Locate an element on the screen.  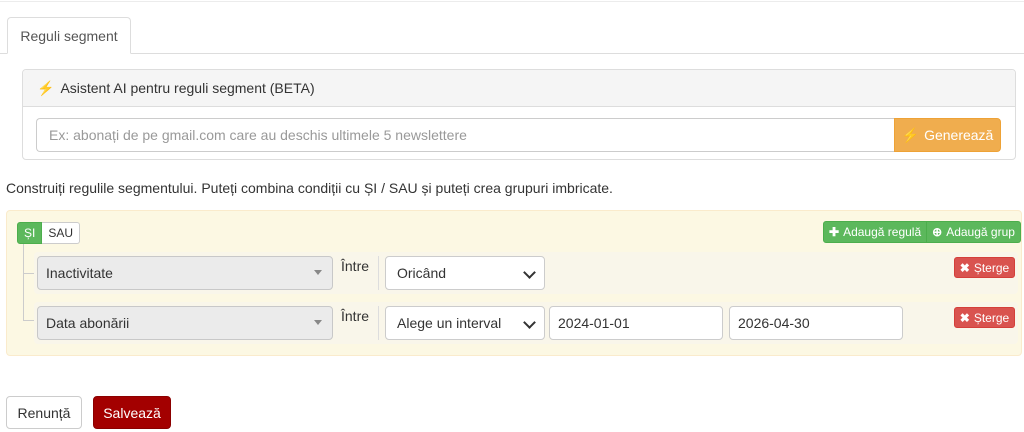
rule-field-select: Inactivitate is located at coordinates (185, 273).